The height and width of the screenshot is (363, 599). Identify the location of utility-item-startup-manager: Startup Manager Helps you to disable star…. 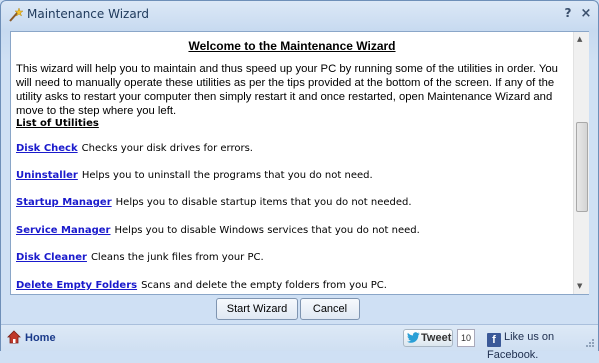
(293, 202).